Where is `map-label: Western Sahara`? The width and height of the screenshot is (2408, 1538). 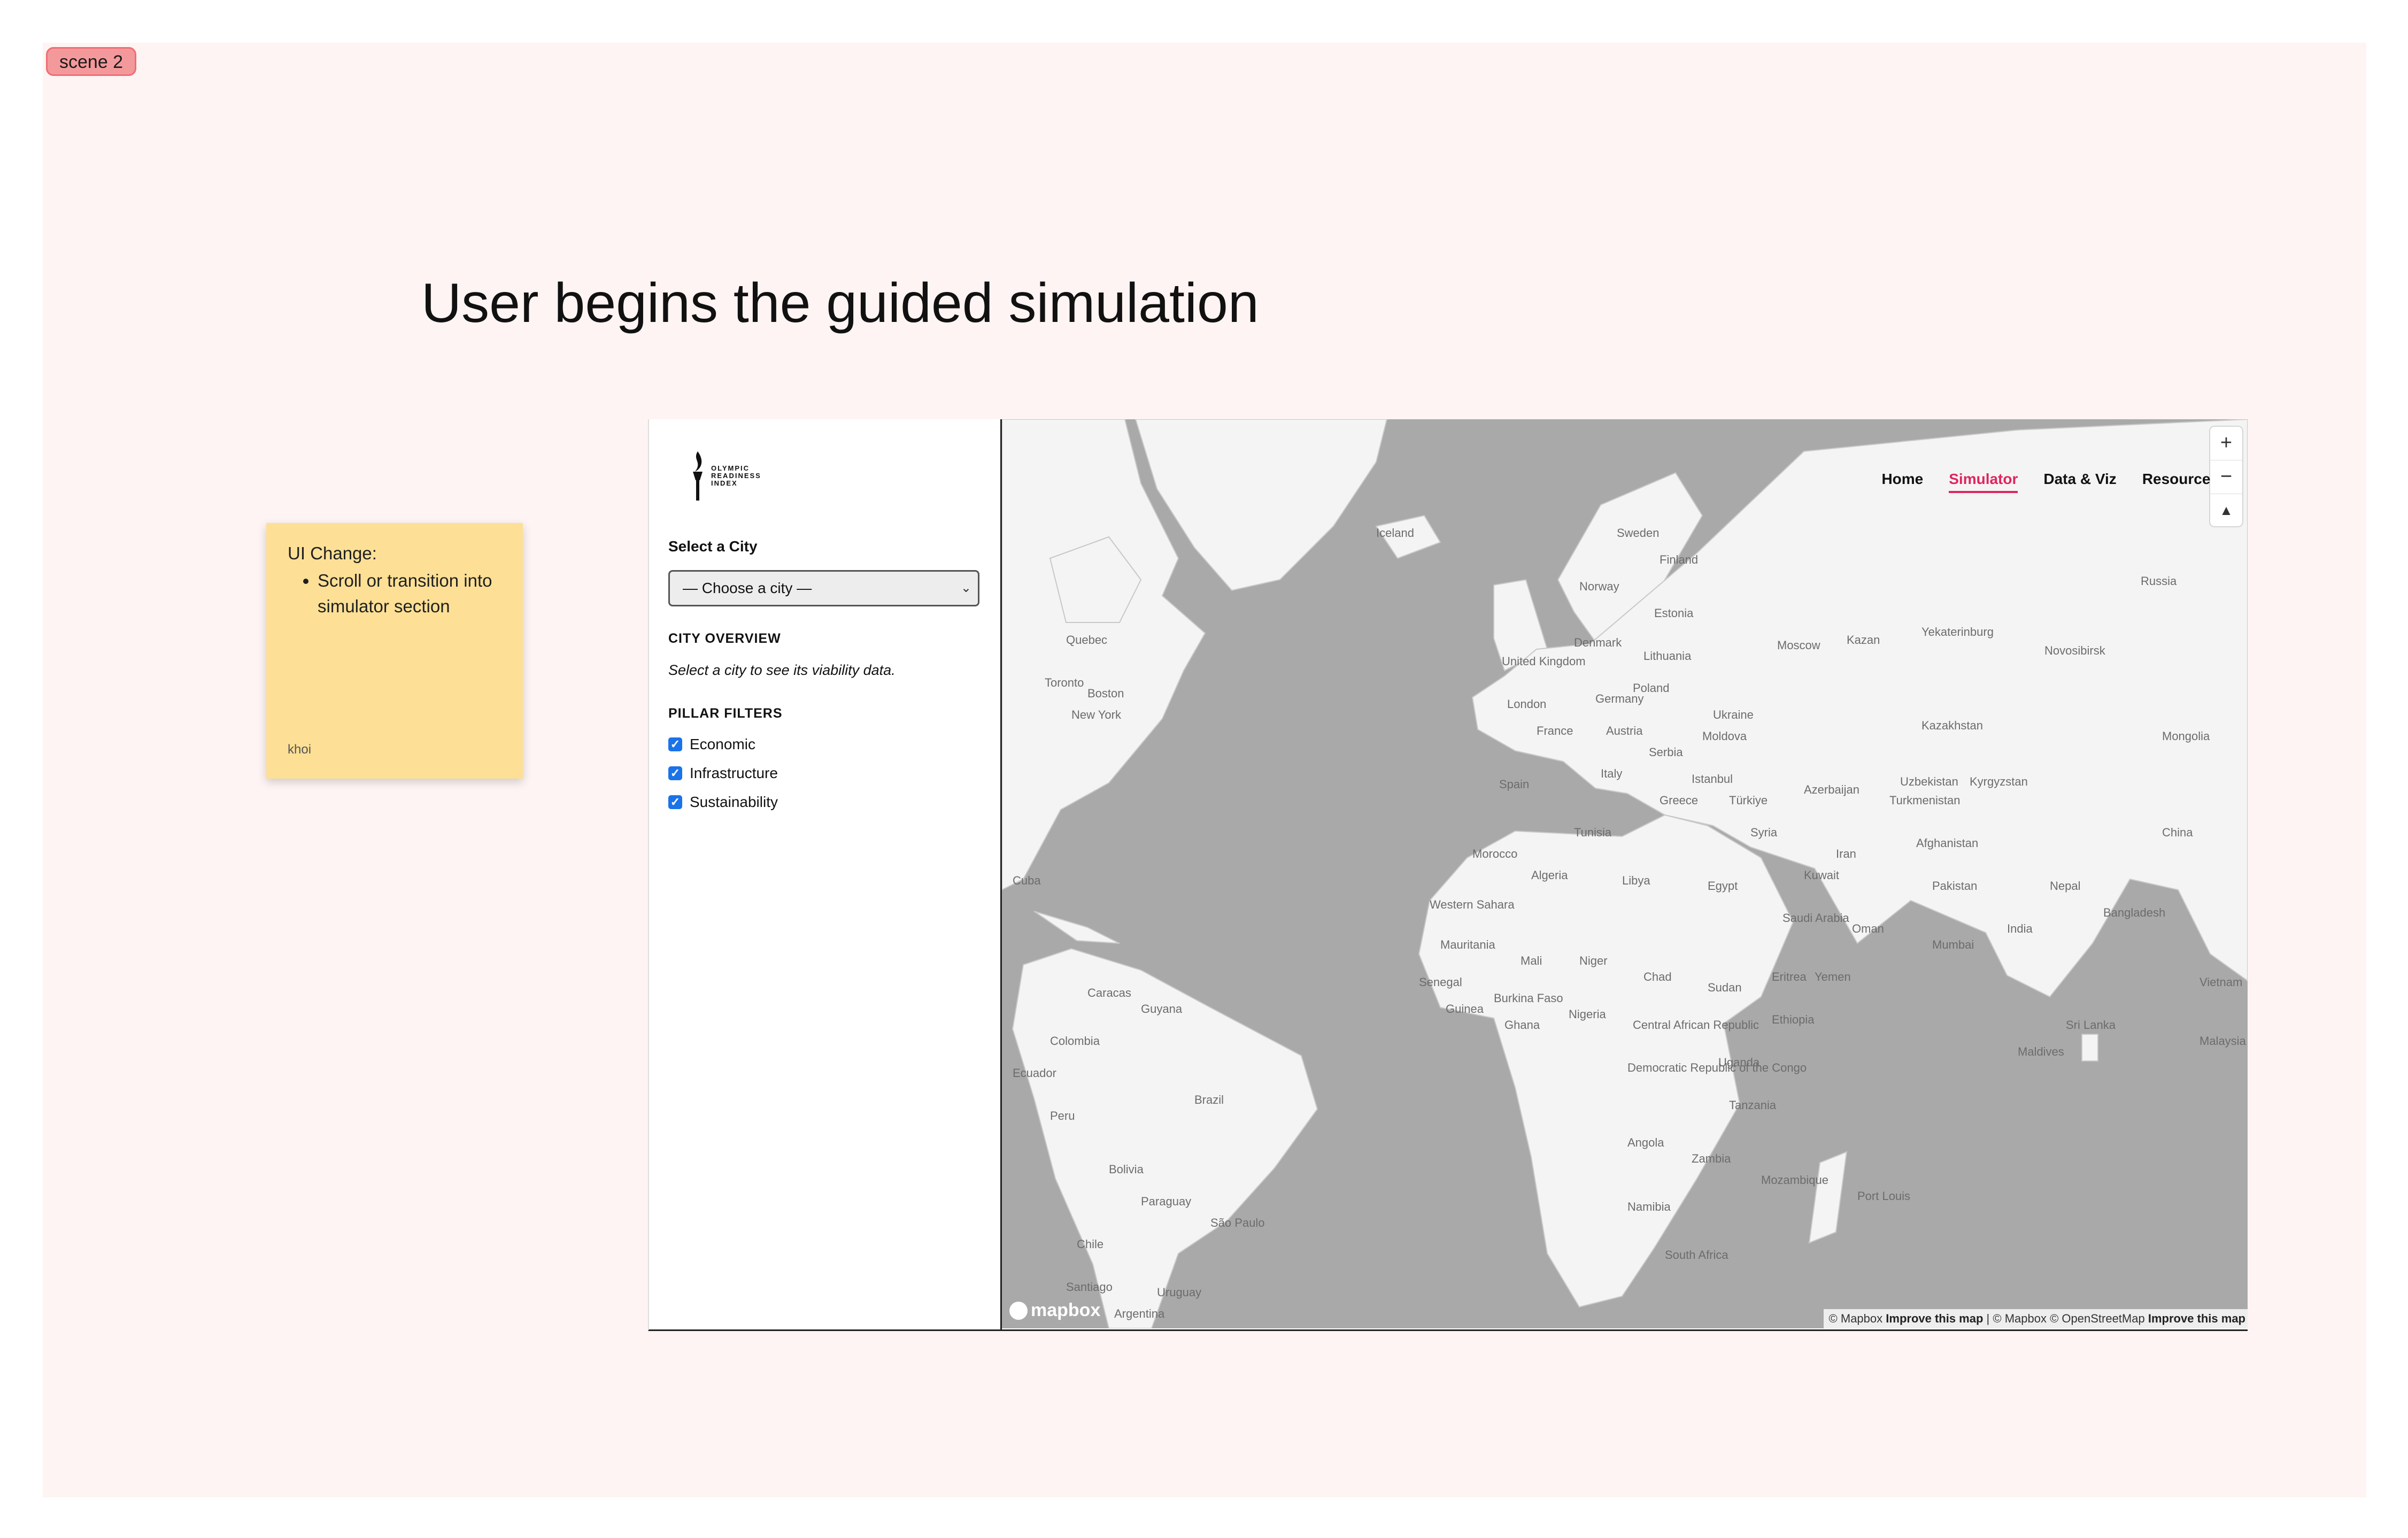
map-label: Western Sahara is located at coordinates (1472, 904).